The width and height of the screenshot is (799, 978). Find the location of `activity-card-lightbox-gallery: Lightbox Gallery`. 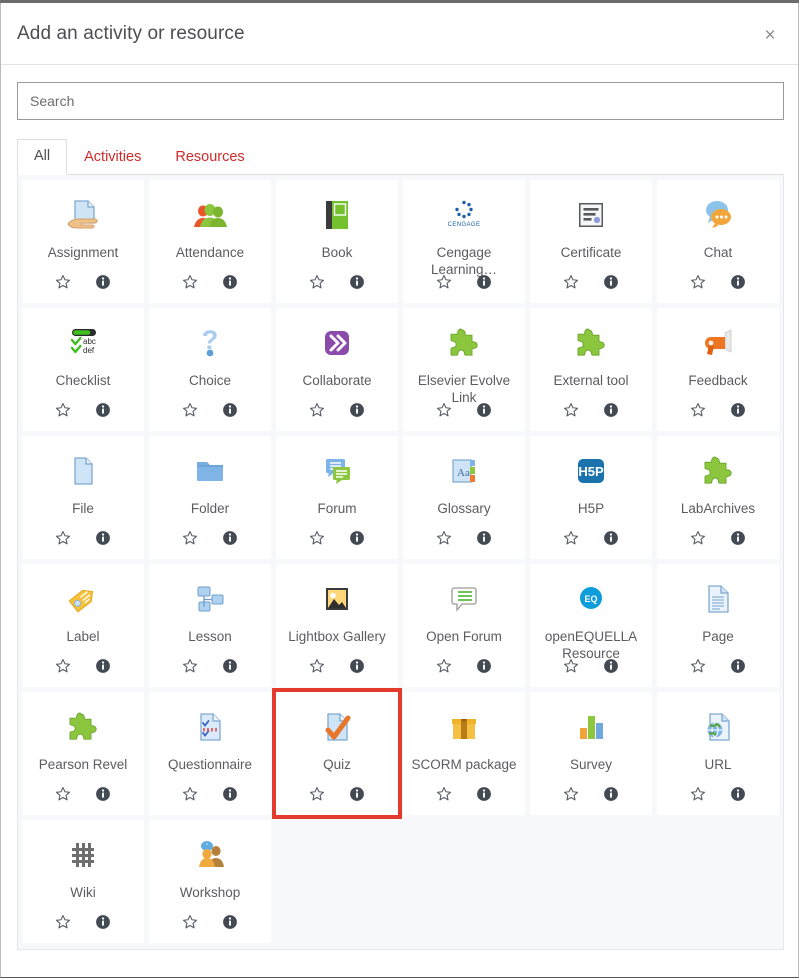

activity-card-lightbox-gallery: Lightbox Gallery is located at coordinates (337, 625).